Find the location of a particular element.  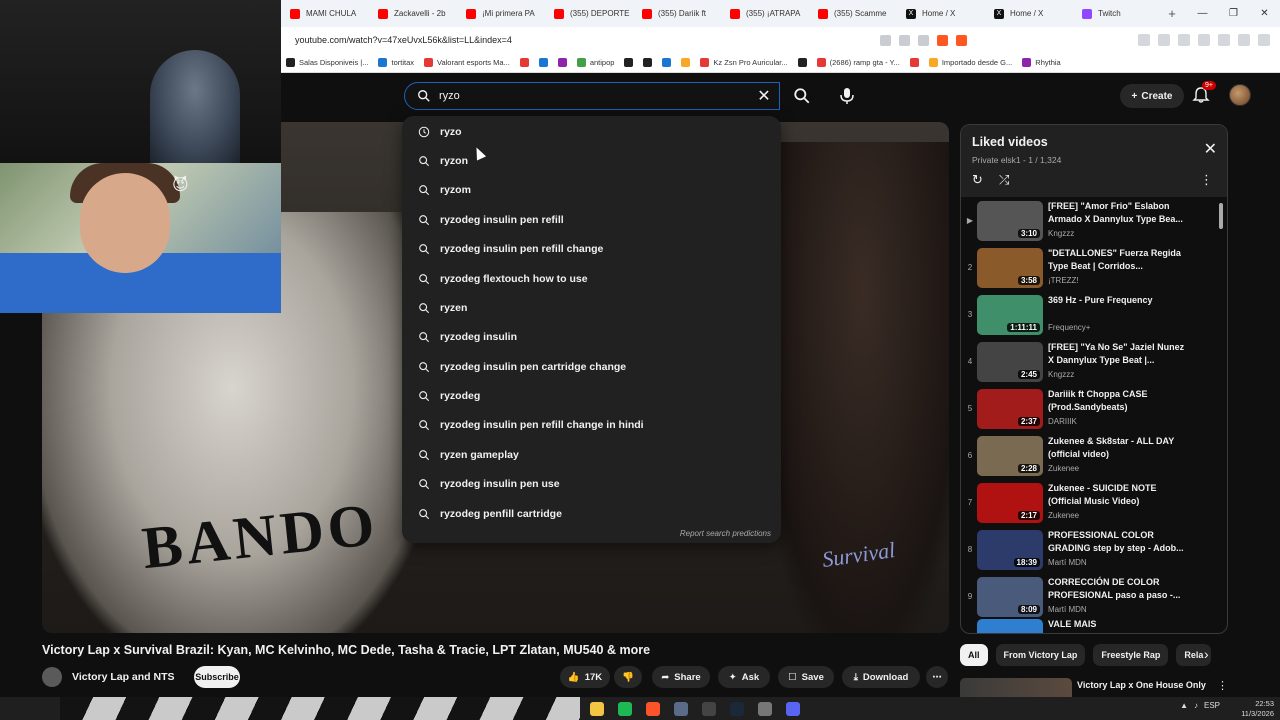

subscribe-button: Subscribe is located at coordinates (217, 677).